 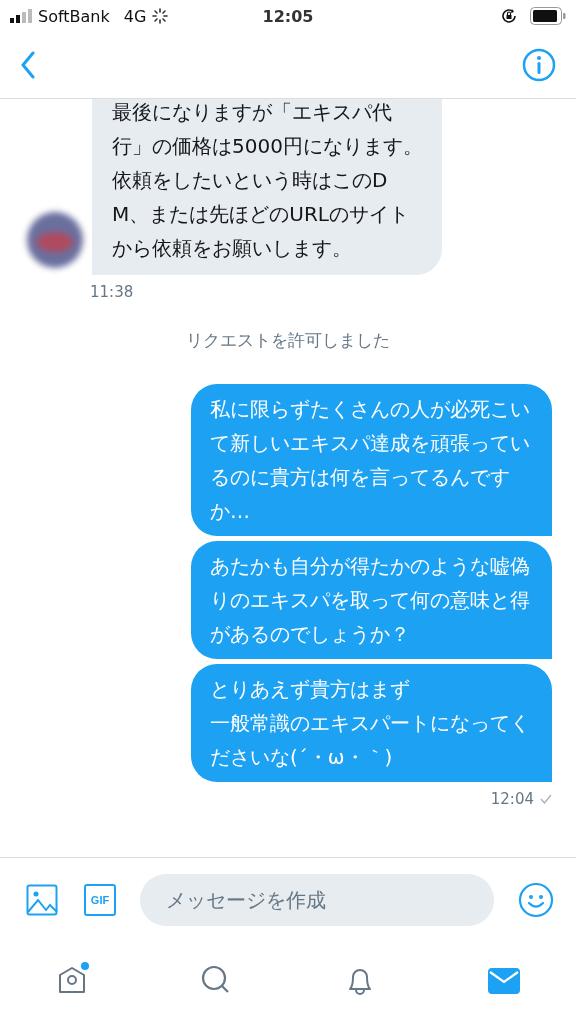 What do you see at coordinates (160, 16) in the screenshot?
I see `loading-spinner-icon` at bounding box center [160, 16].